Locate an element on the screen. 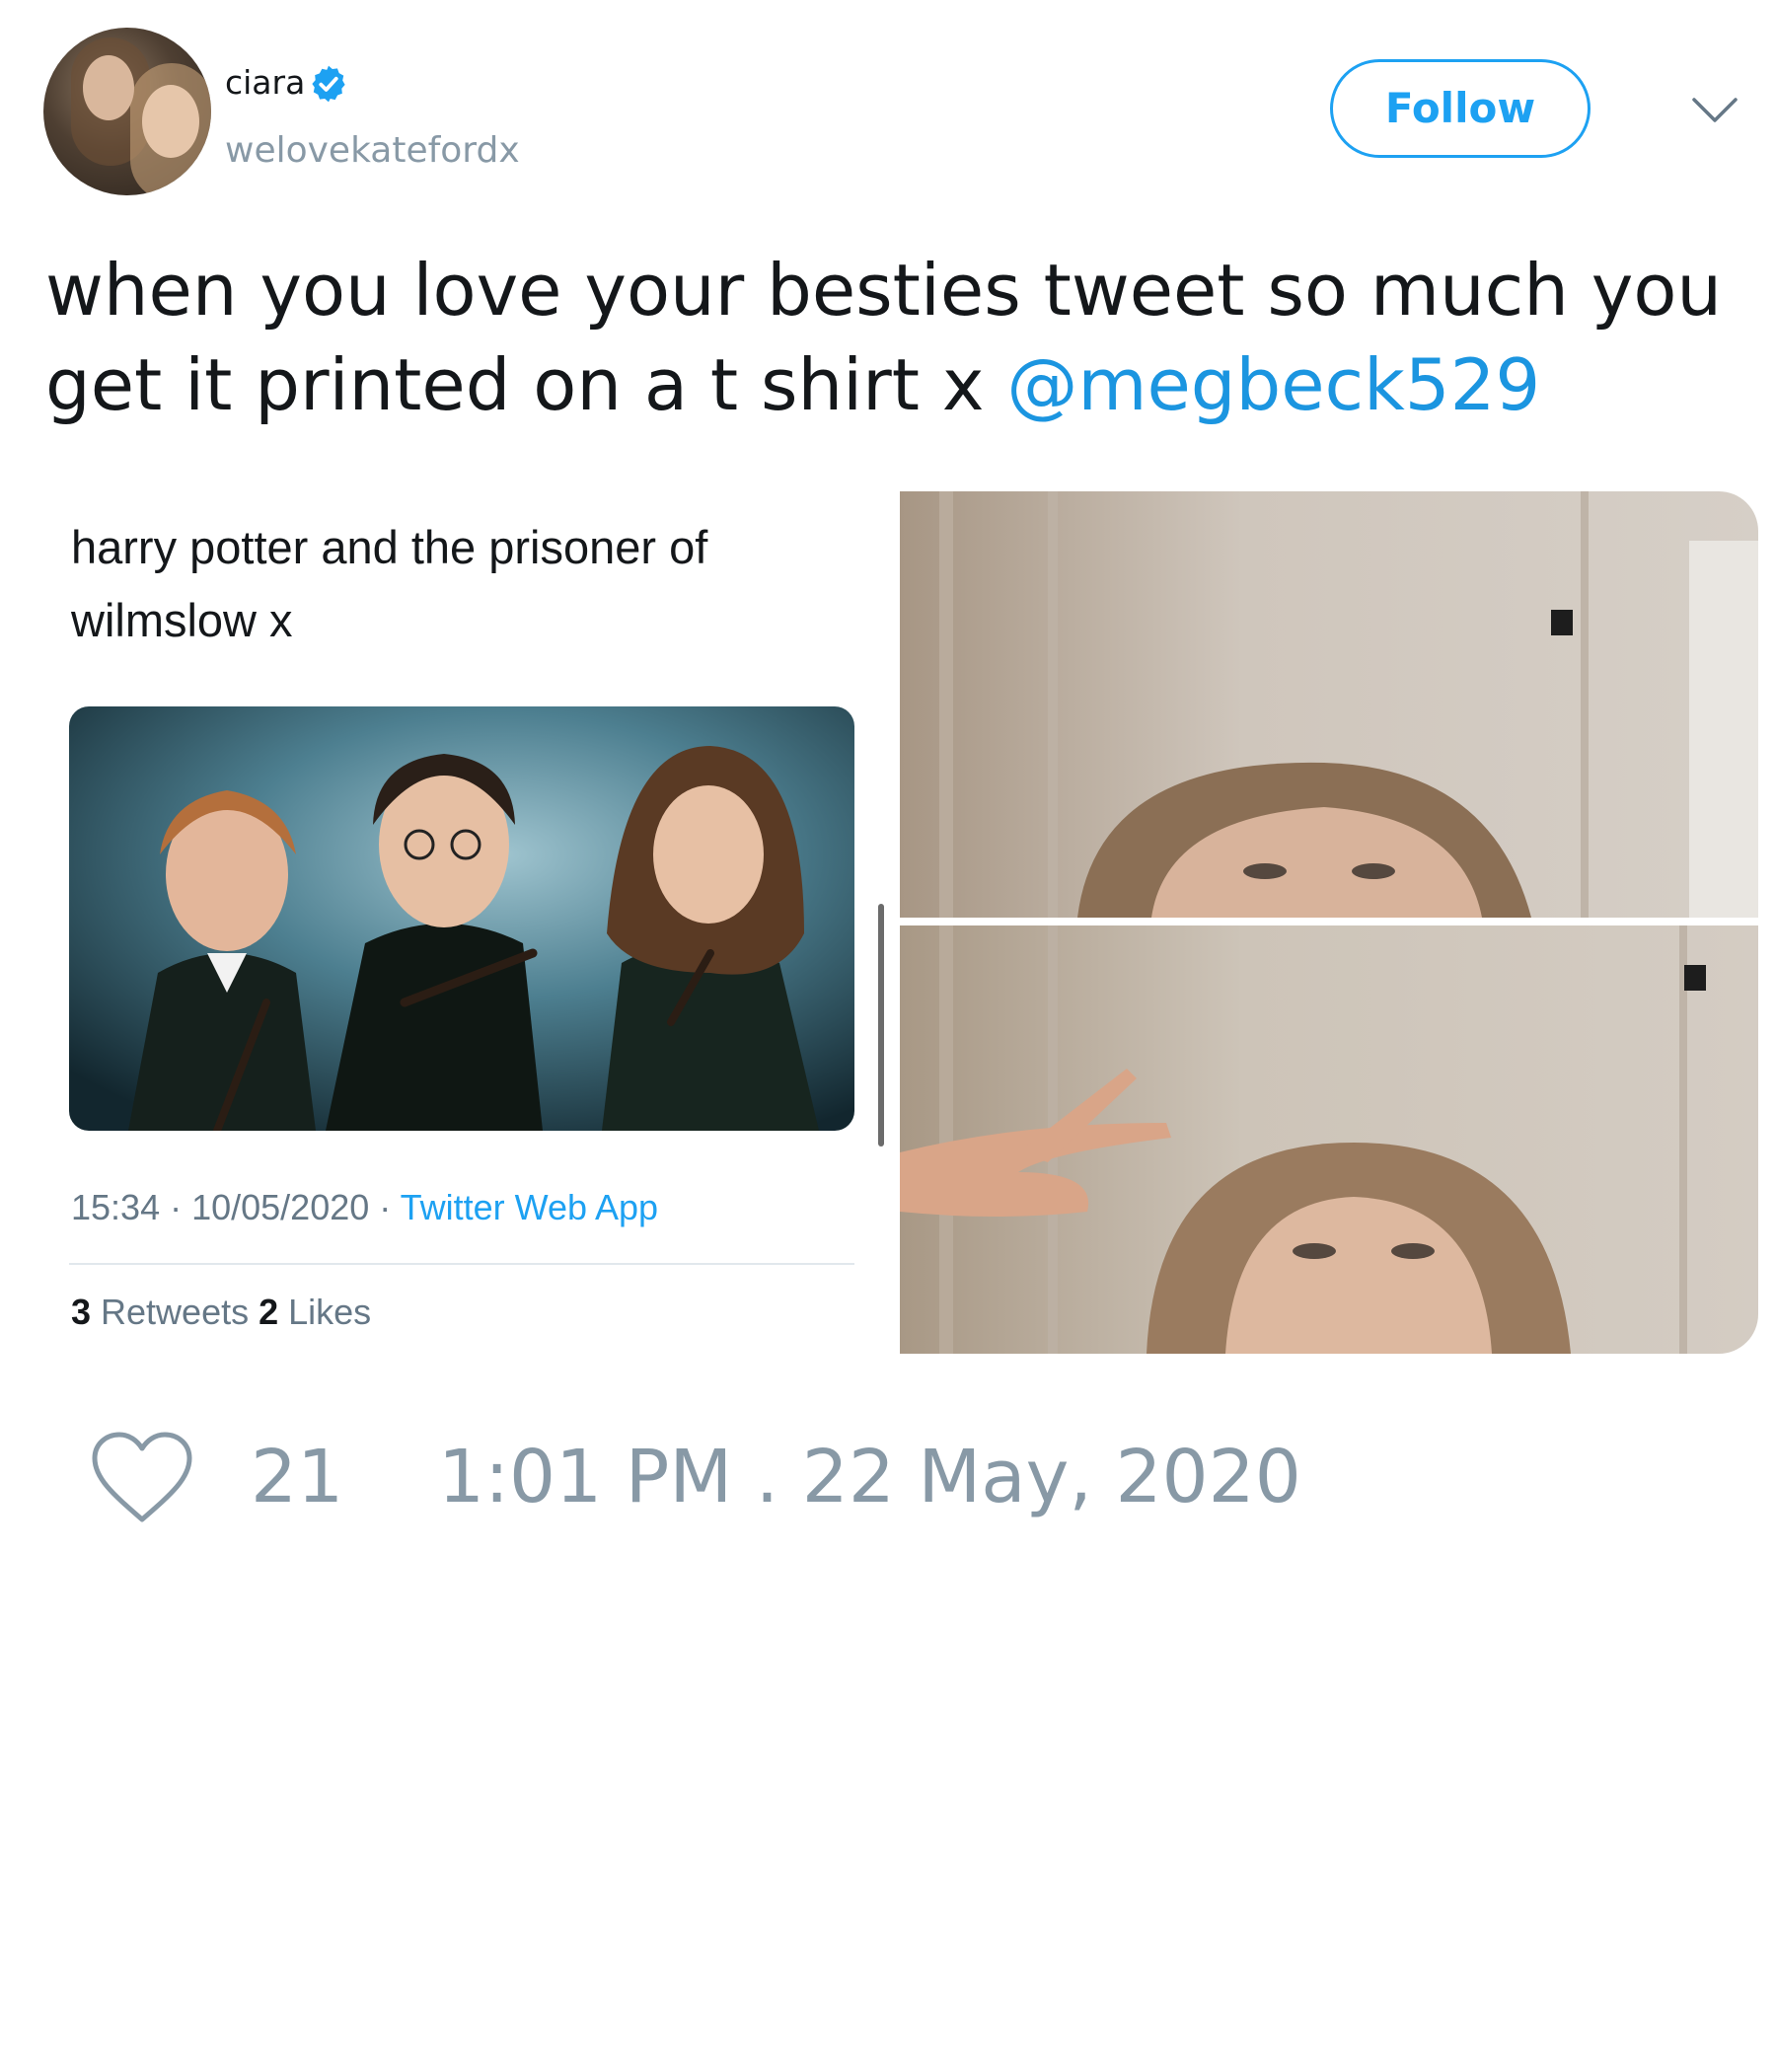 This screenshot has height=2072, width=1776. avatar is located at coordinates (127, 112).